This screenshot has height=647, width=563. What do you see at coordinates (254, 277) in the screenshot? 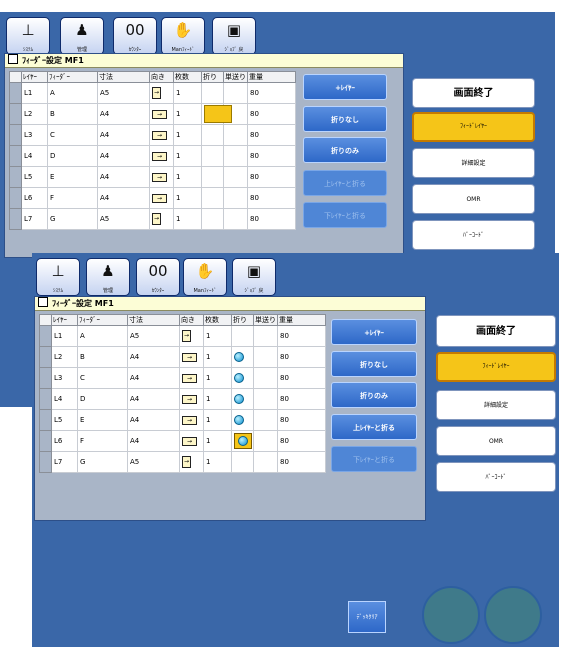
I see `front-tool-job: ▣ ｼﾞｮﾌﾞ 戻` at bounding box center [254, 277].